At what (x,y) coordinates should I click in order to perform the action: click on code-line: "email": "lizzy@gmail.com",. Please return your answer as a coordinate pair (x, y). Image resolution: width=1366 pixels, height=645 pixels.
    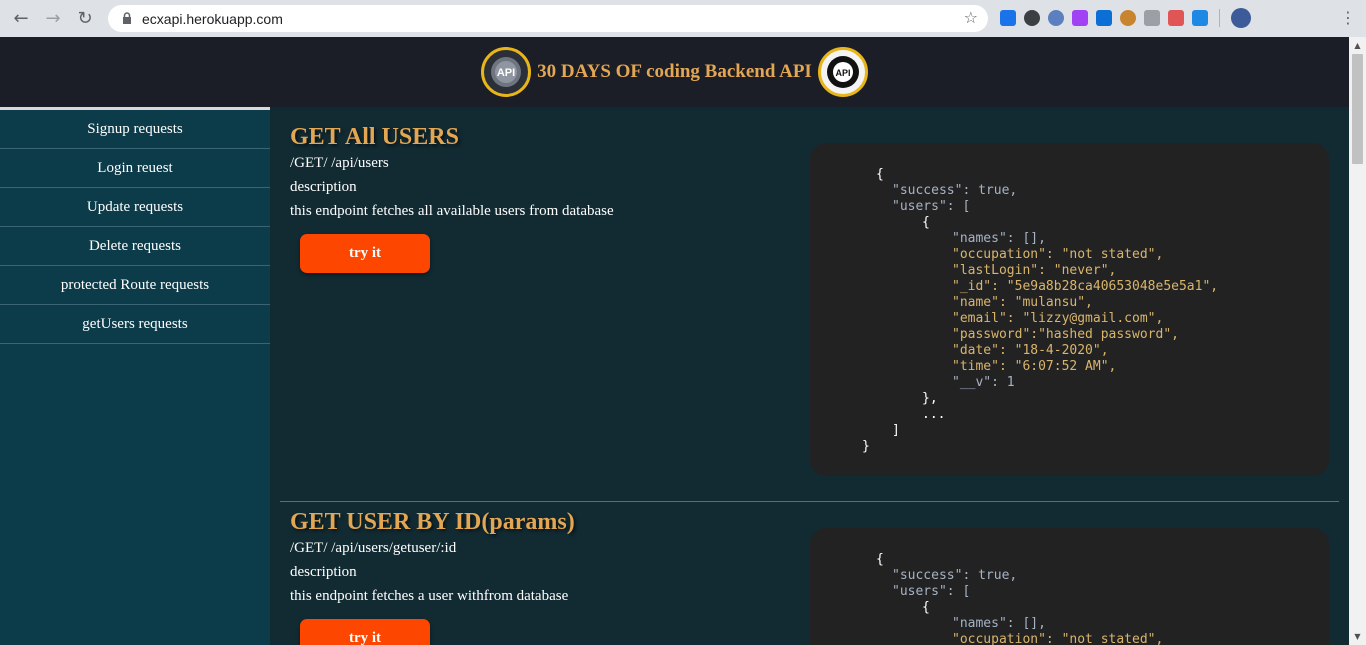
    Looking at the image, I should click on (1058, 318).